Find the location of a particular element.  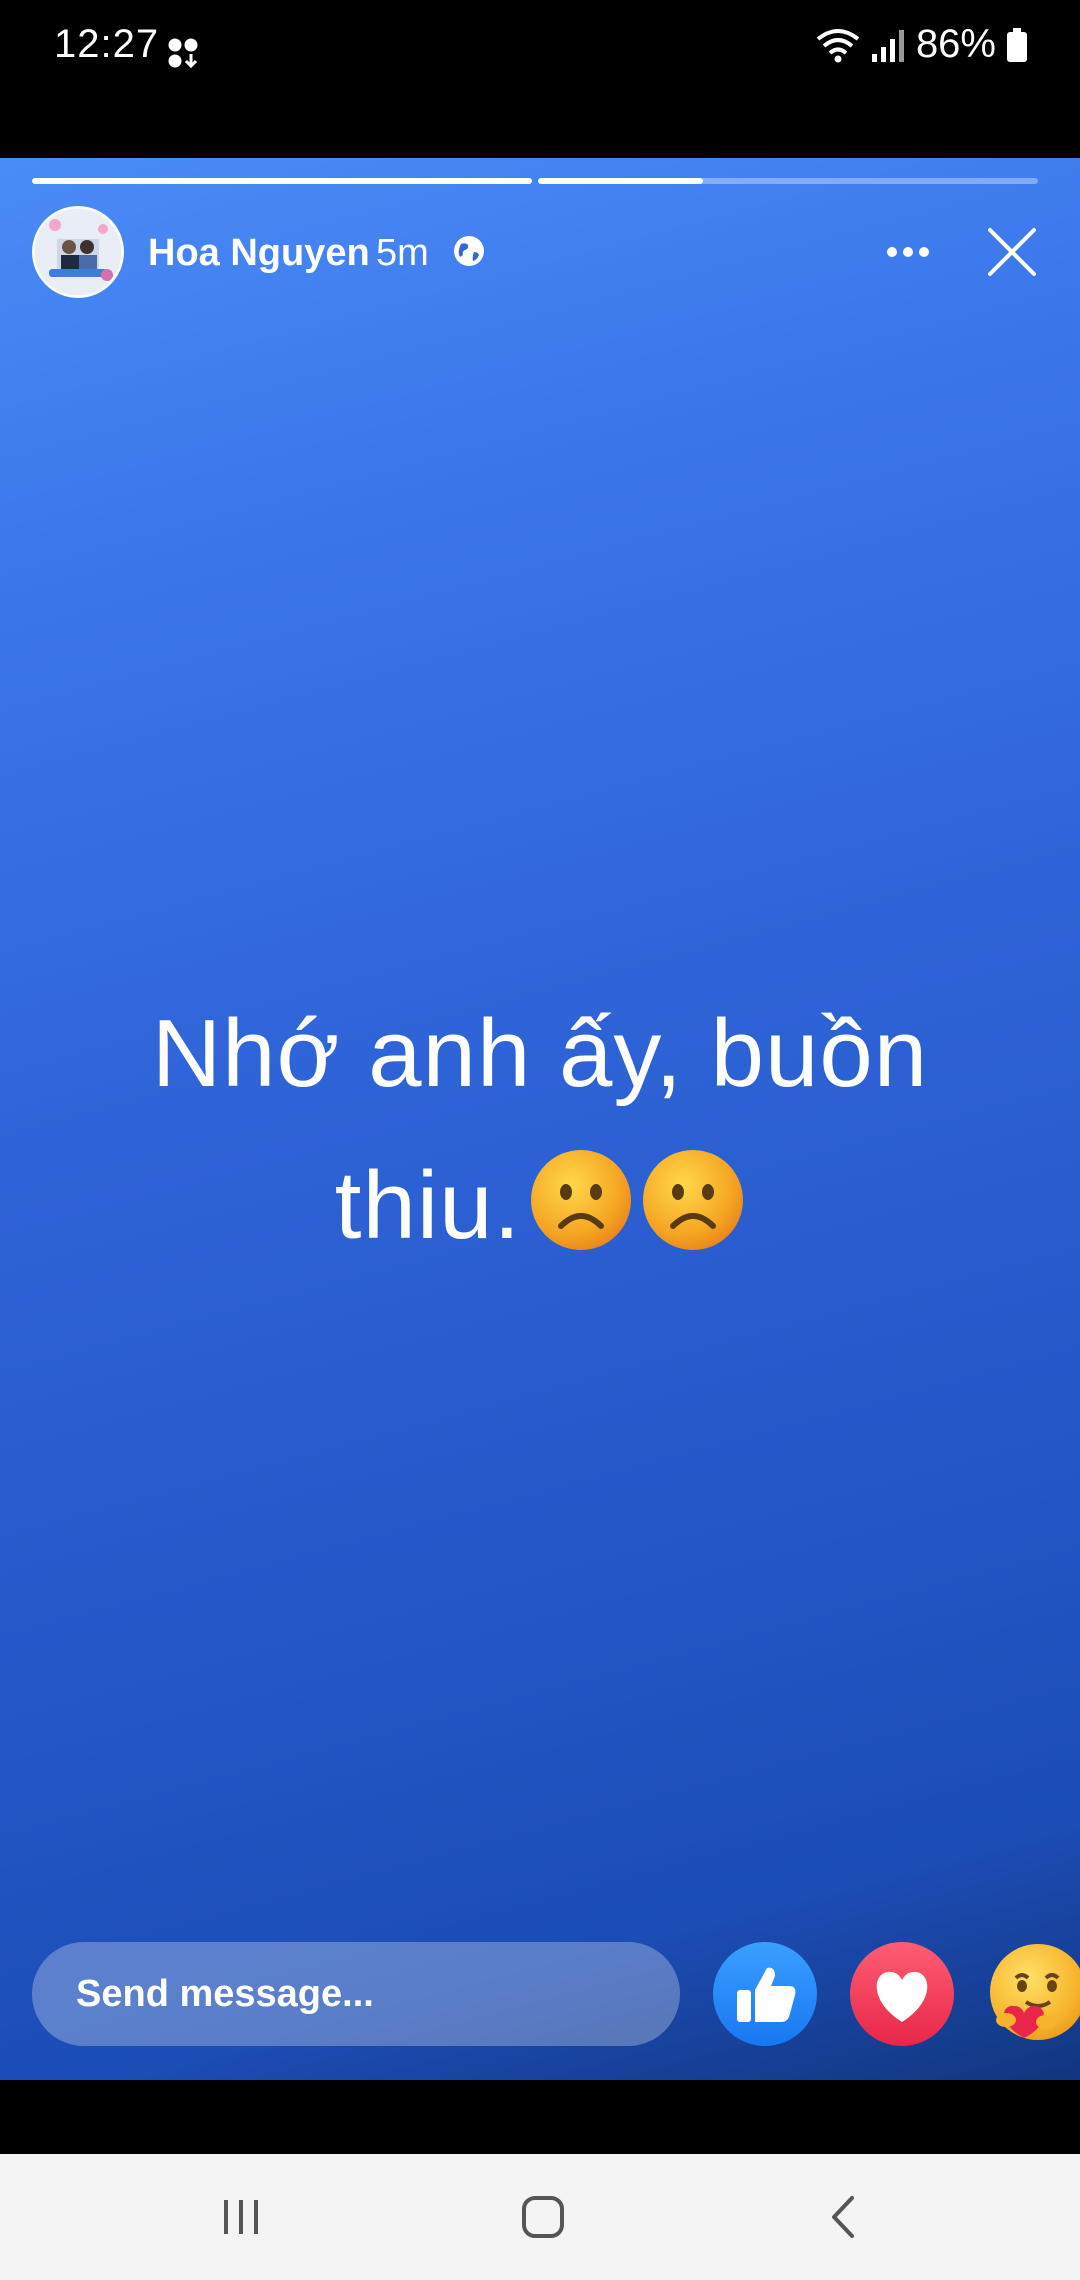

globe-icon is located at coordinates (469, 251).